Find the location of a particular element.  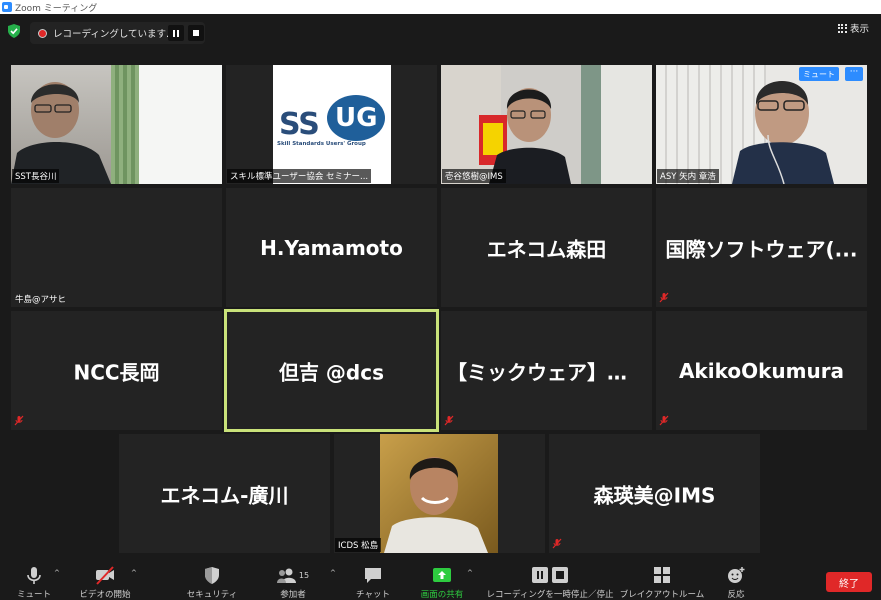

view-button: 表示 is located at coordinates (853, 28).